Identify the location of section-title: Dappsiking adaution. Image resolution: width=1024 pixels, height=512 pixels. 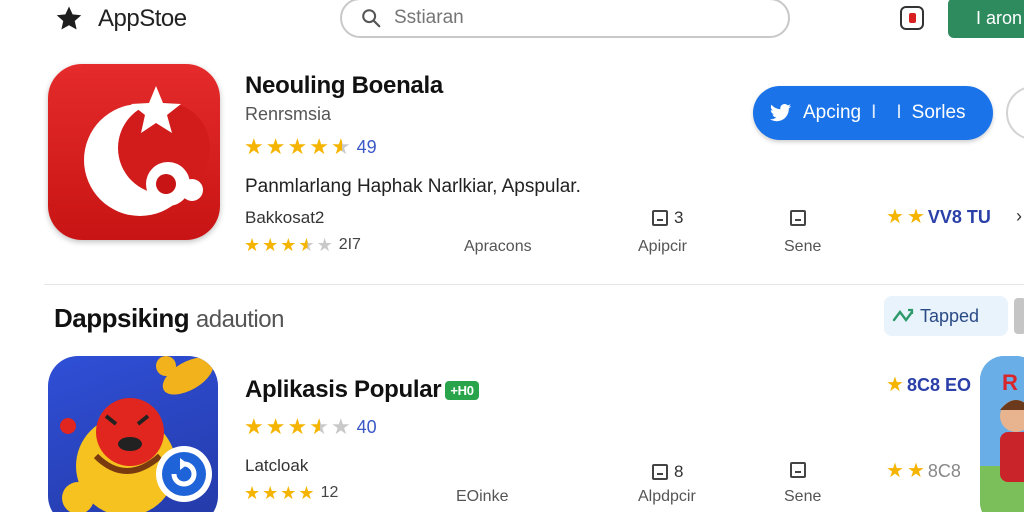
(169, 318).